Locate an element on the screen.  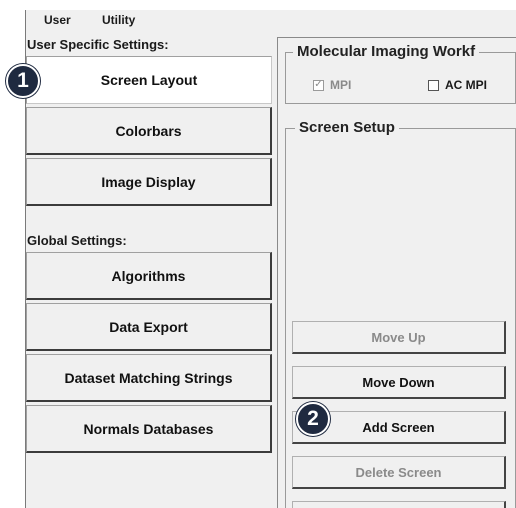
move-up-button: Move Up is located at coordinates (399, 337).